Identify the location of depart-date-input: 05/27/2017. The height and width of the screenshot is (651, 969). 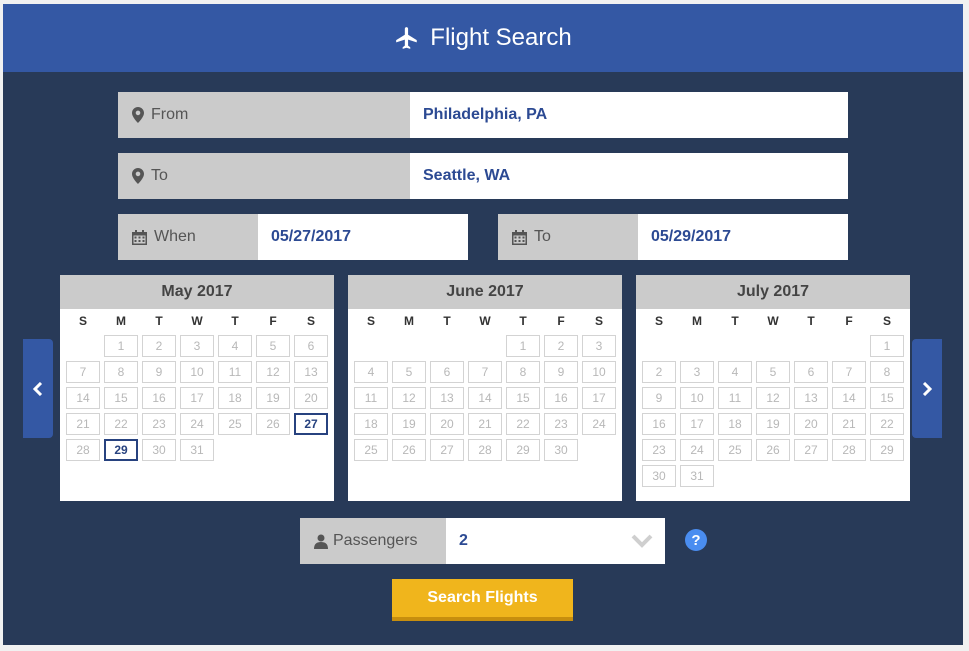
(363, 237).